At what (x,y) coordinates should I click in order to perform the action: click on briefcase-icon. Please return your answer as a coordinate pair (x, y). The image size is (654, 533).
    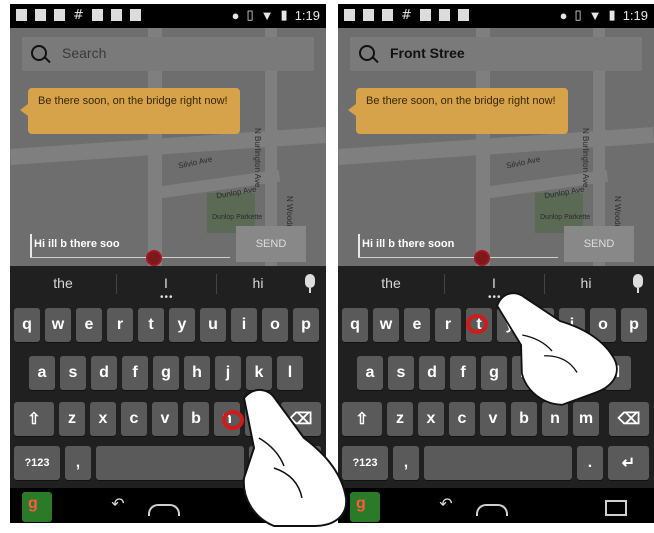
    Looking at the image, I should click on (116, 15).